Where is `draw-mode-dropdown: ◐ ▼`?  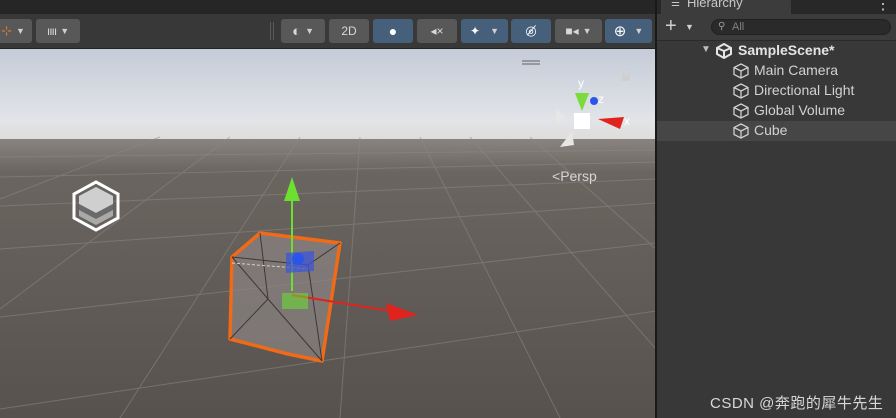 draw-mode-dropdown: ◐ ▼ is located at coordinates (303, 31).